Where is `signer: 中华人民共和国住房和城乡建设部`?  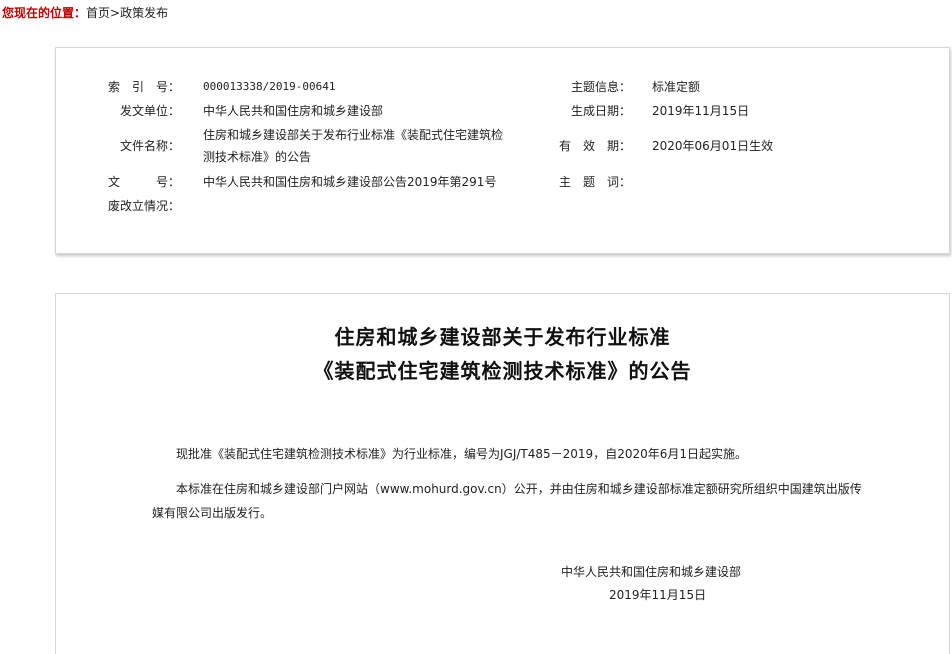 signer: 中华人民共和国住房和城乡建设部 is located at coordinates (651, 572).